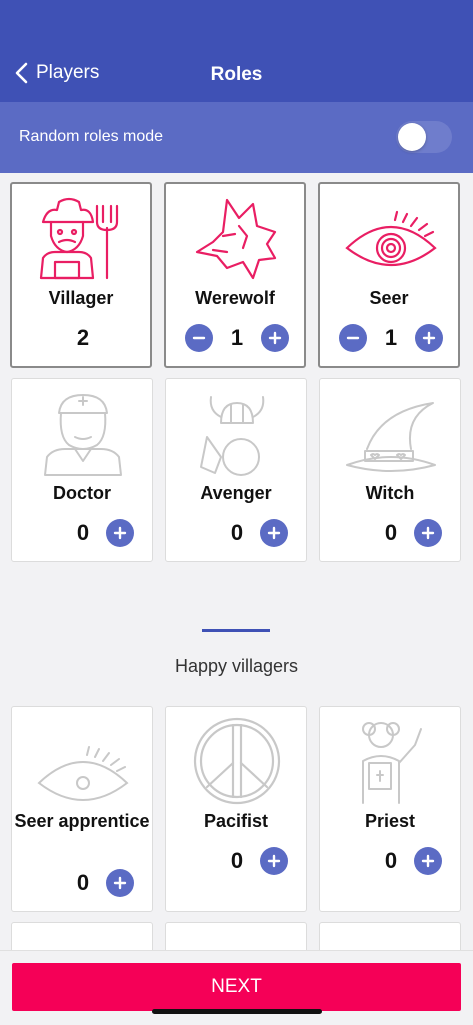 The image size is (473, 1025). Describe the element at coordinates (232, 436) in the screenshot. I see `viking-icon` at that location.